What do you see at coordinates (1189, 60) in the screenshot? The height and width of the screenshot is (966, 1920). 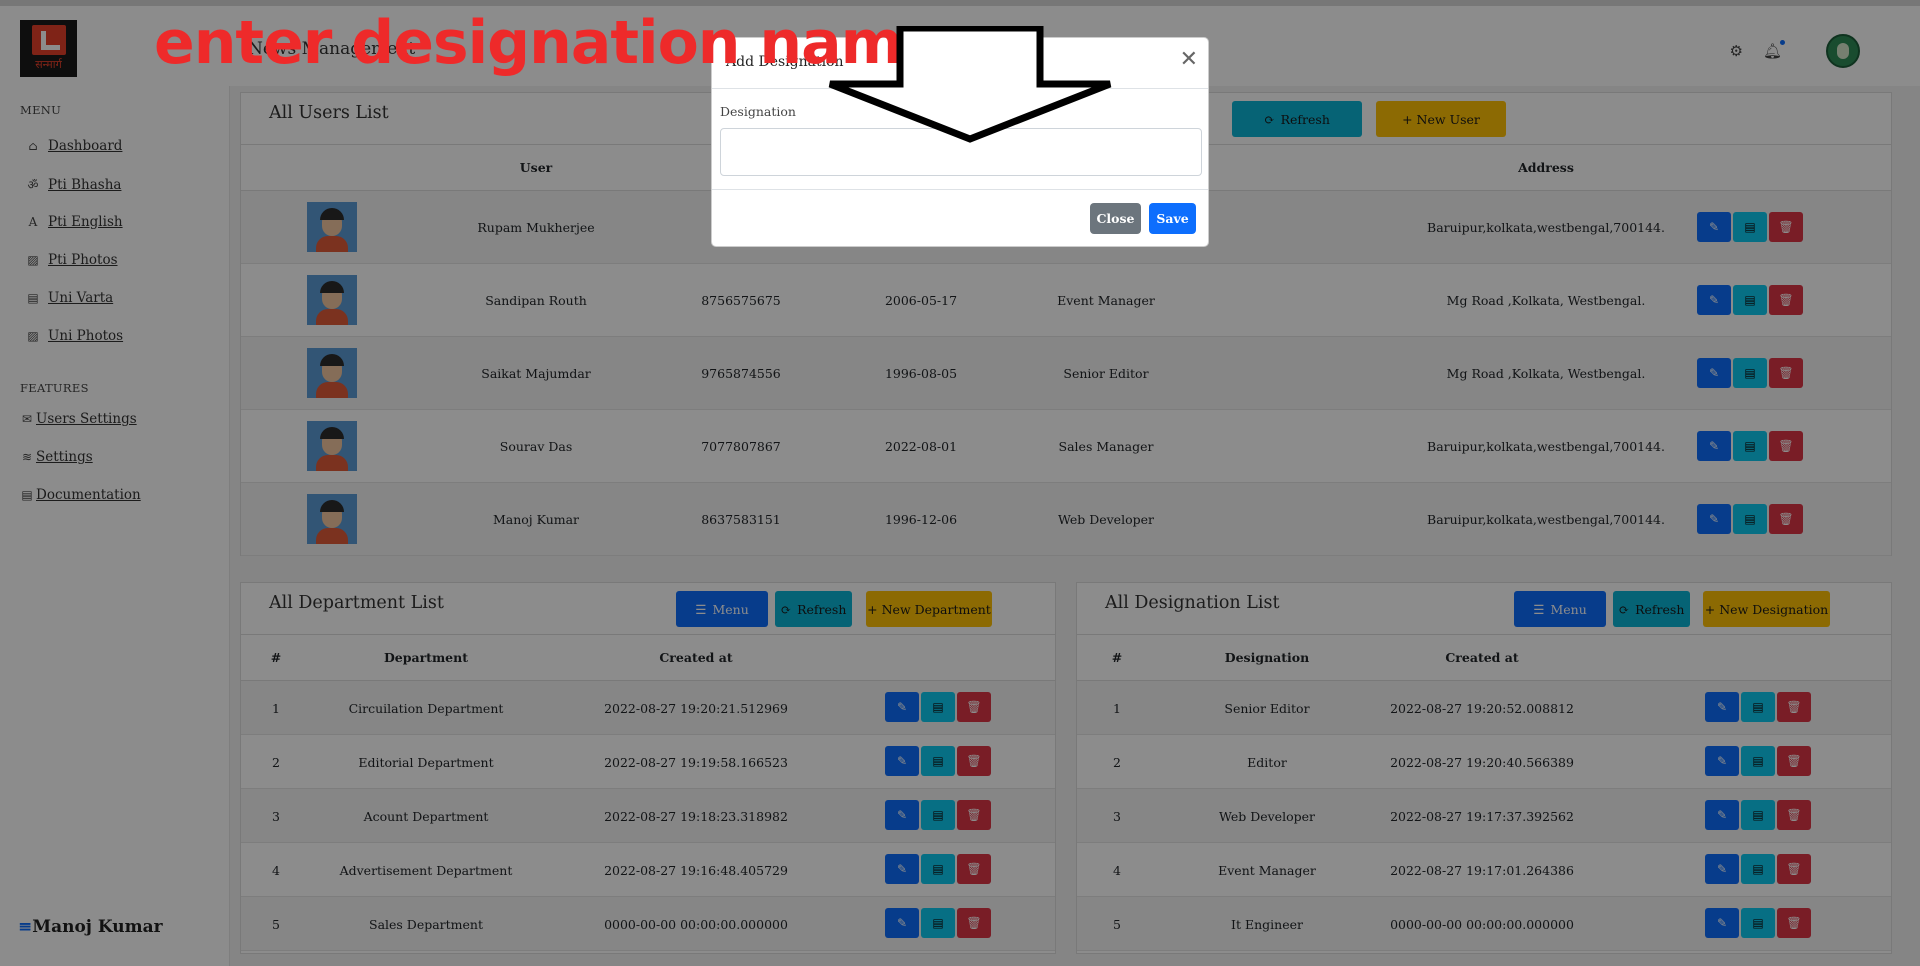 I see `close-icon: ✕` at bounding box center [1189, 60].